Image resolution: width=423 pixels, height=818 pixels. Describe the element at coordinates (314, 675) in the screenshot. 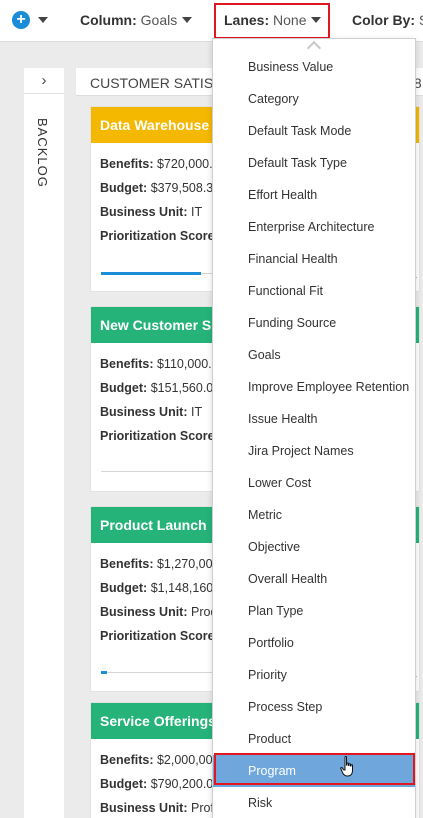

I see `lane-option-priority: Priority` at that location.